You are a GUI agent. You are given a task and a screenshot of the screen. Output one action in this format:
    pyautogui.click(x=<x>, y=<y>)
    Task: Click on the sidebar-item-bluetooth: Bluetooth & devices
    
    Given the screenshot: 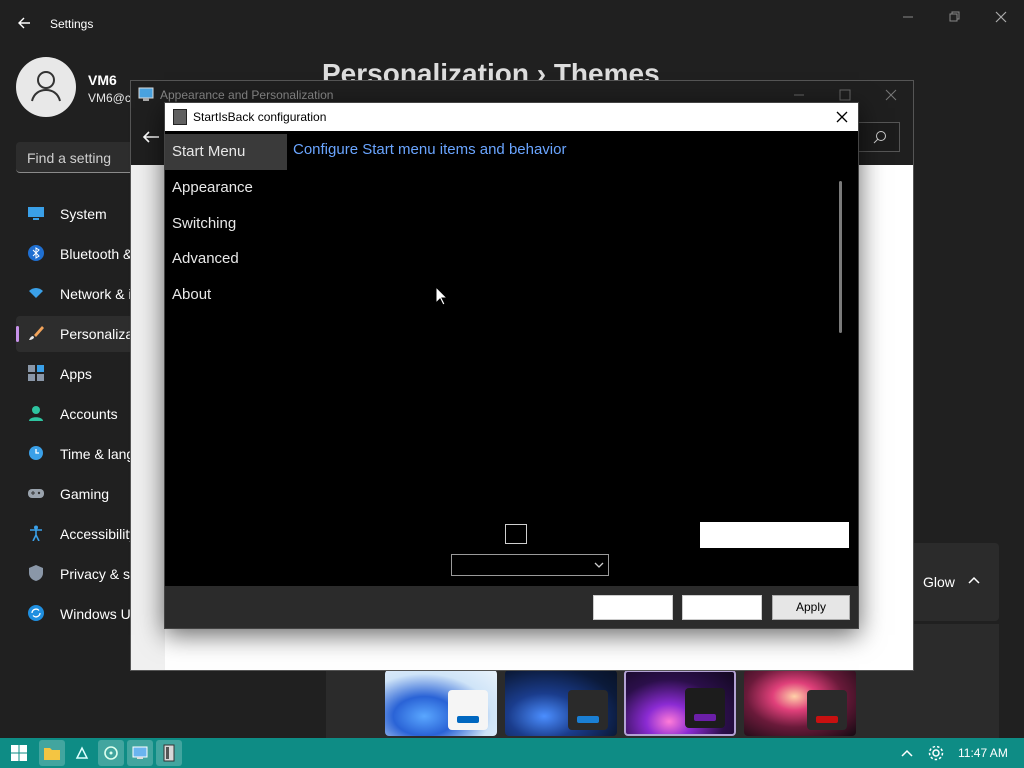 What is the action you would take?
    pyautogui.click(x=78, y=254)
    